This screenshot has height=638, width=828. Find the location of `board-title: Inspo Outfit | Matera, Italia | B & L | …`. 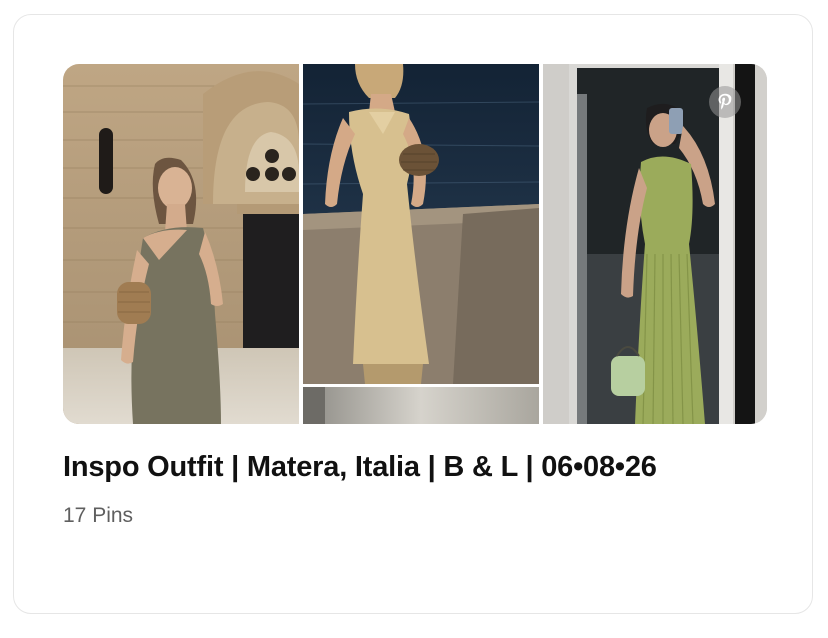

board-title: Inspo Outfit | Matera, Italia | B & L | … is located at coordinates (360, 467).